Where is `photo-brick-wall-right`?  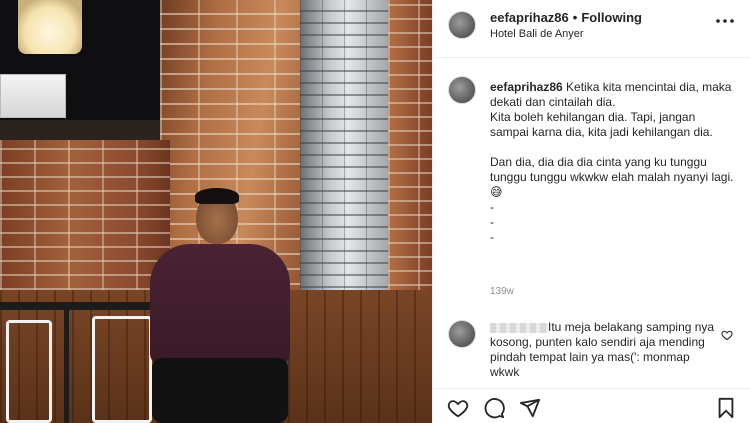
photo-brick-wall-right is located at coordinates (410, 150).